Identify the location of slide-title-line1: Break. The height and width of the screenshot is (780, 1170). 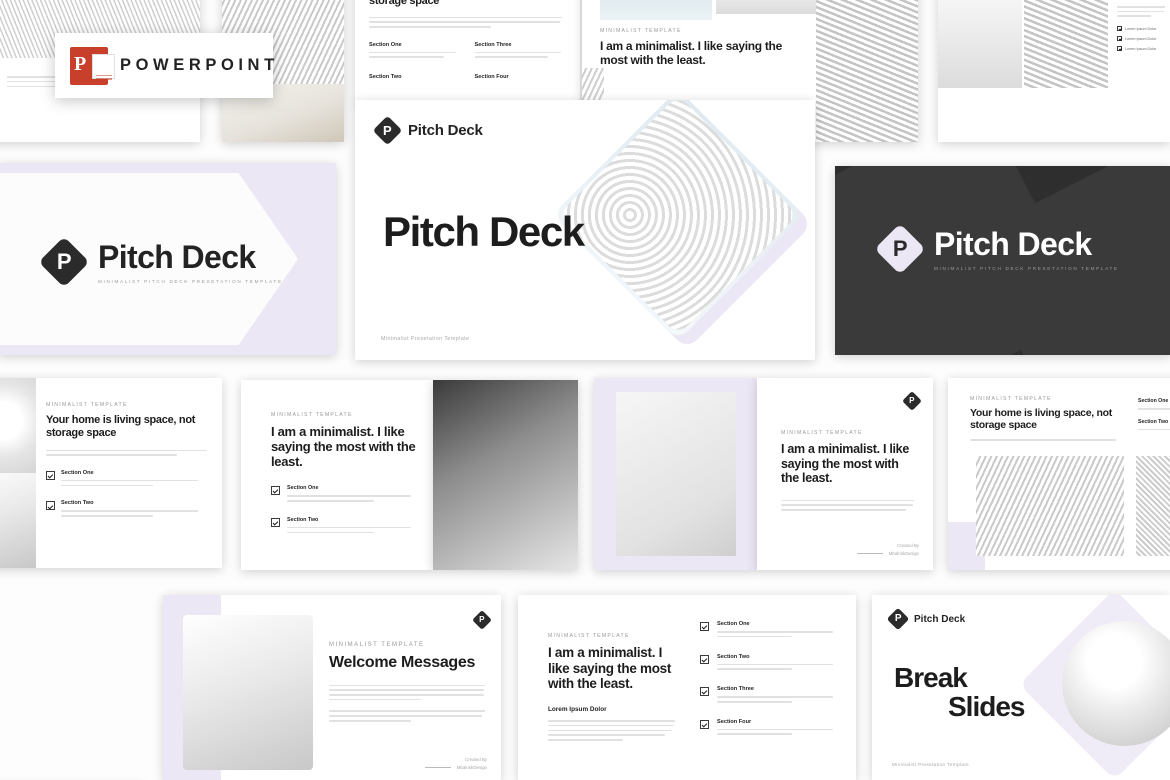
(931, 677).